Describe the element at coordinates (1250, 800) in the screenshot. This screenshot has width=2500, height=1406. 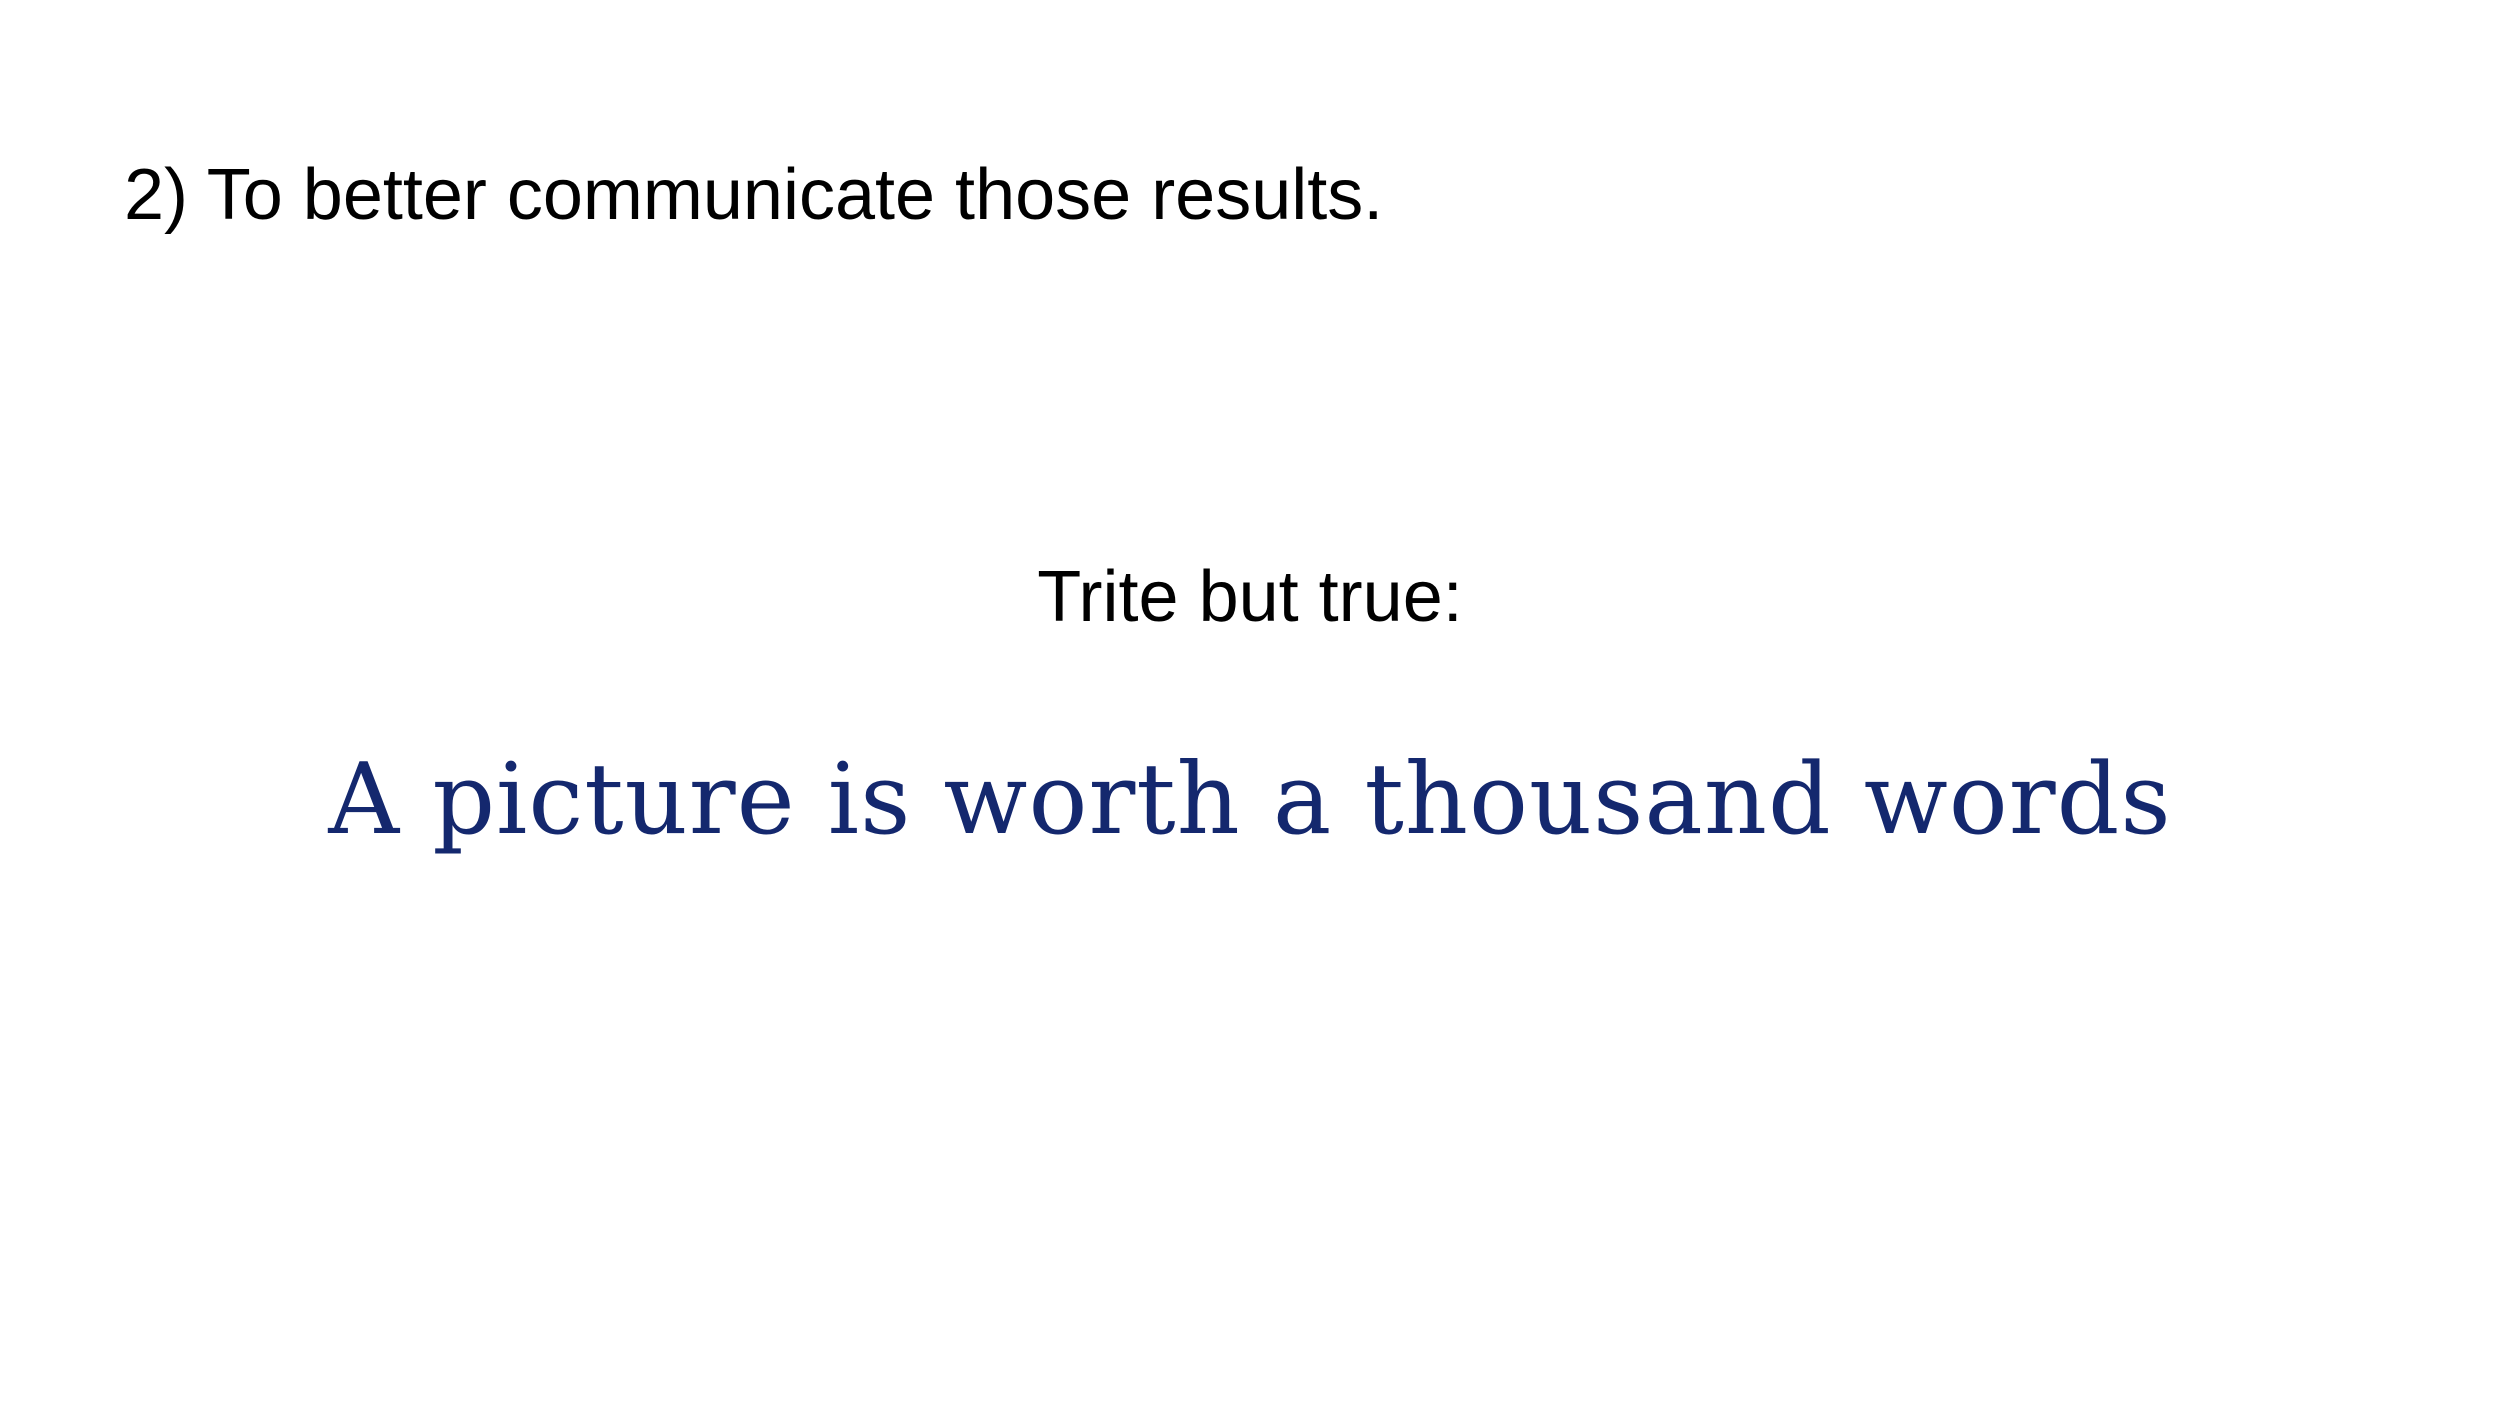
I see `quote-text: A picture is worth a thousand words` at that location.